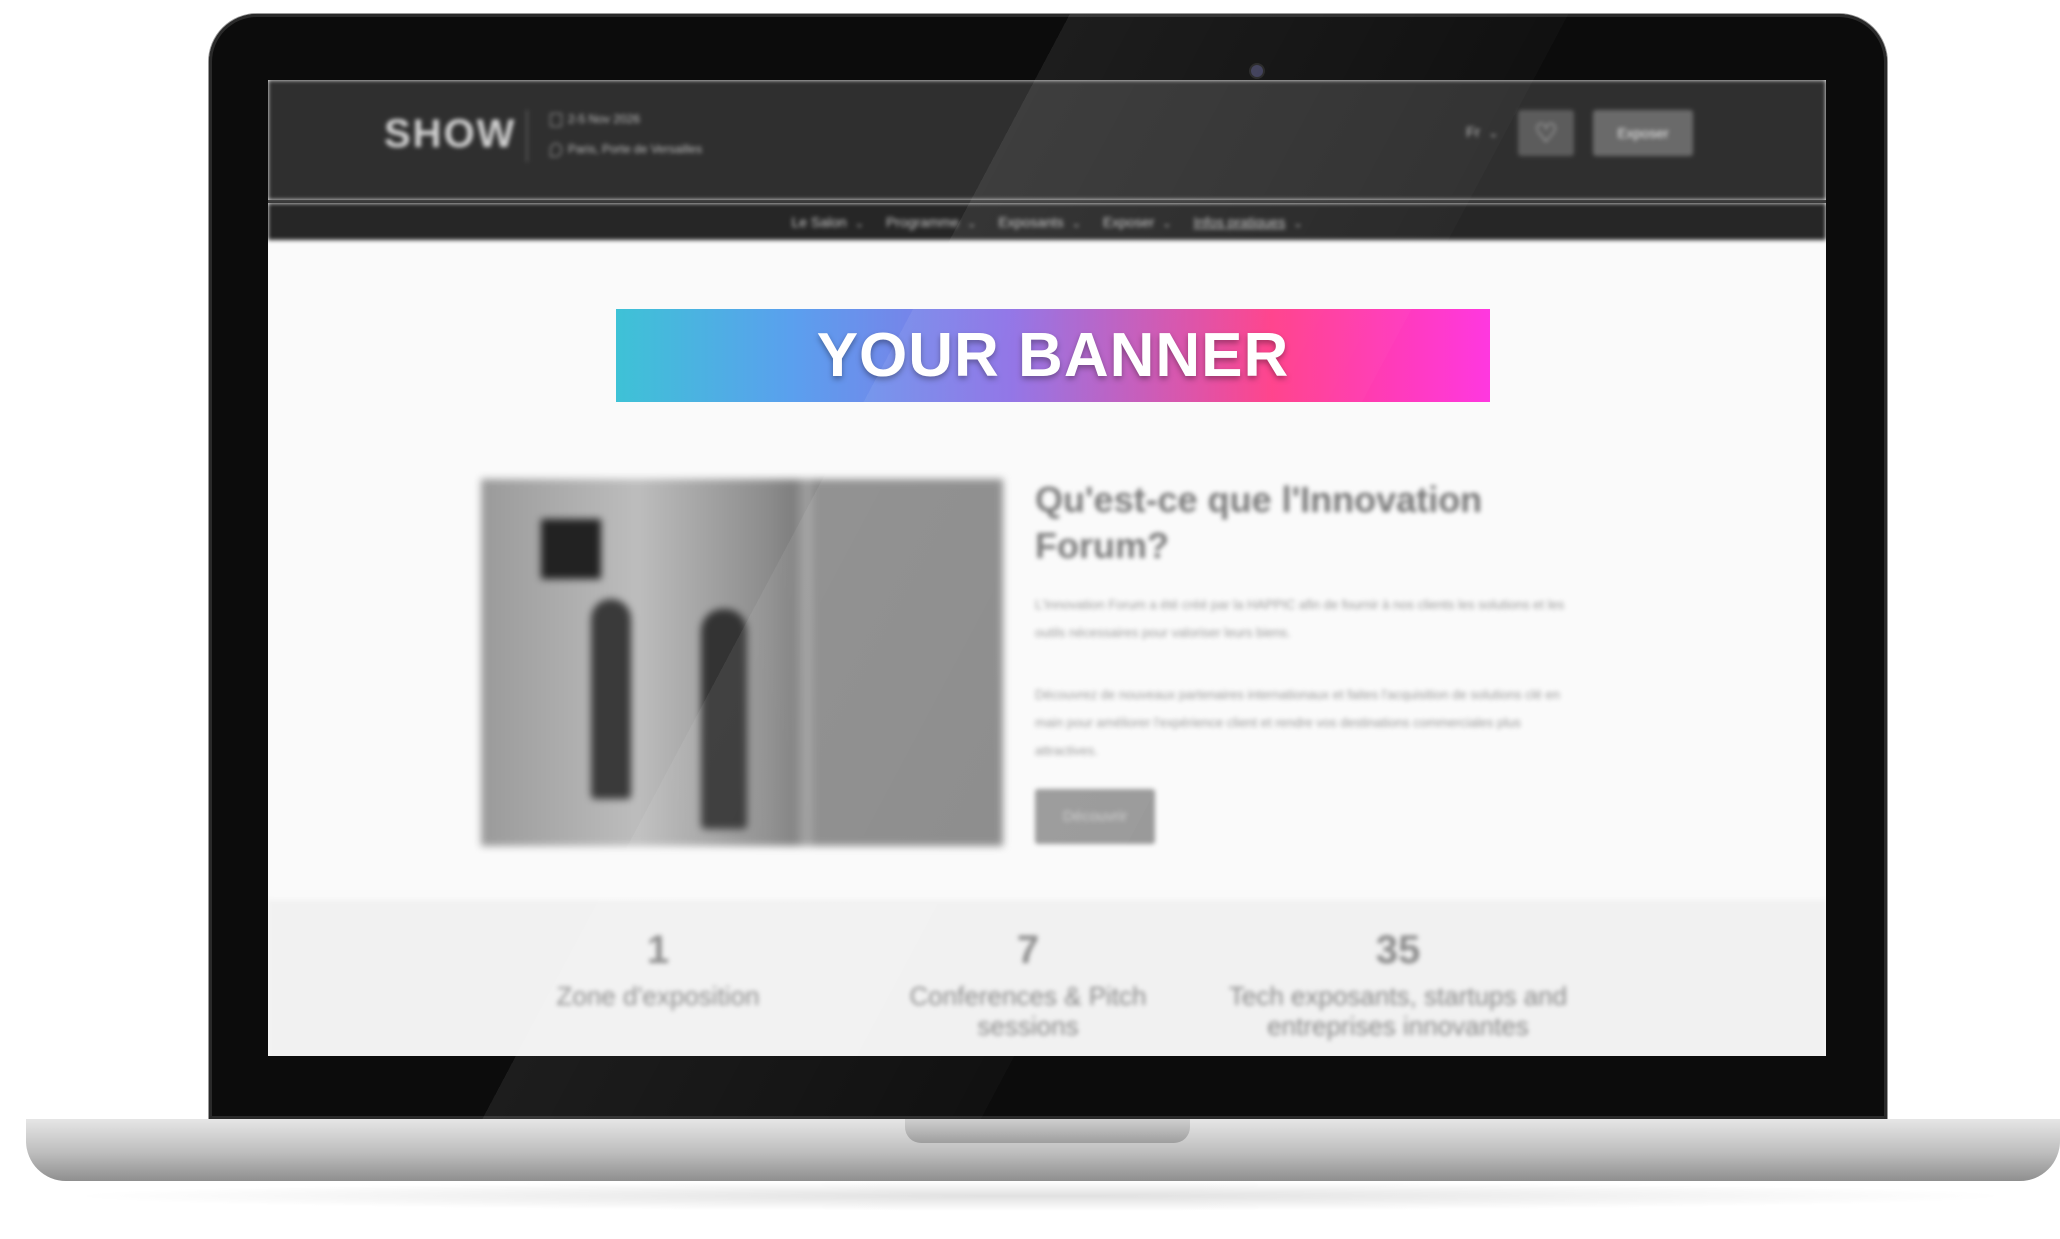  I want to click on stat-item: 1 Zone d'exposition, so click(658, 969).